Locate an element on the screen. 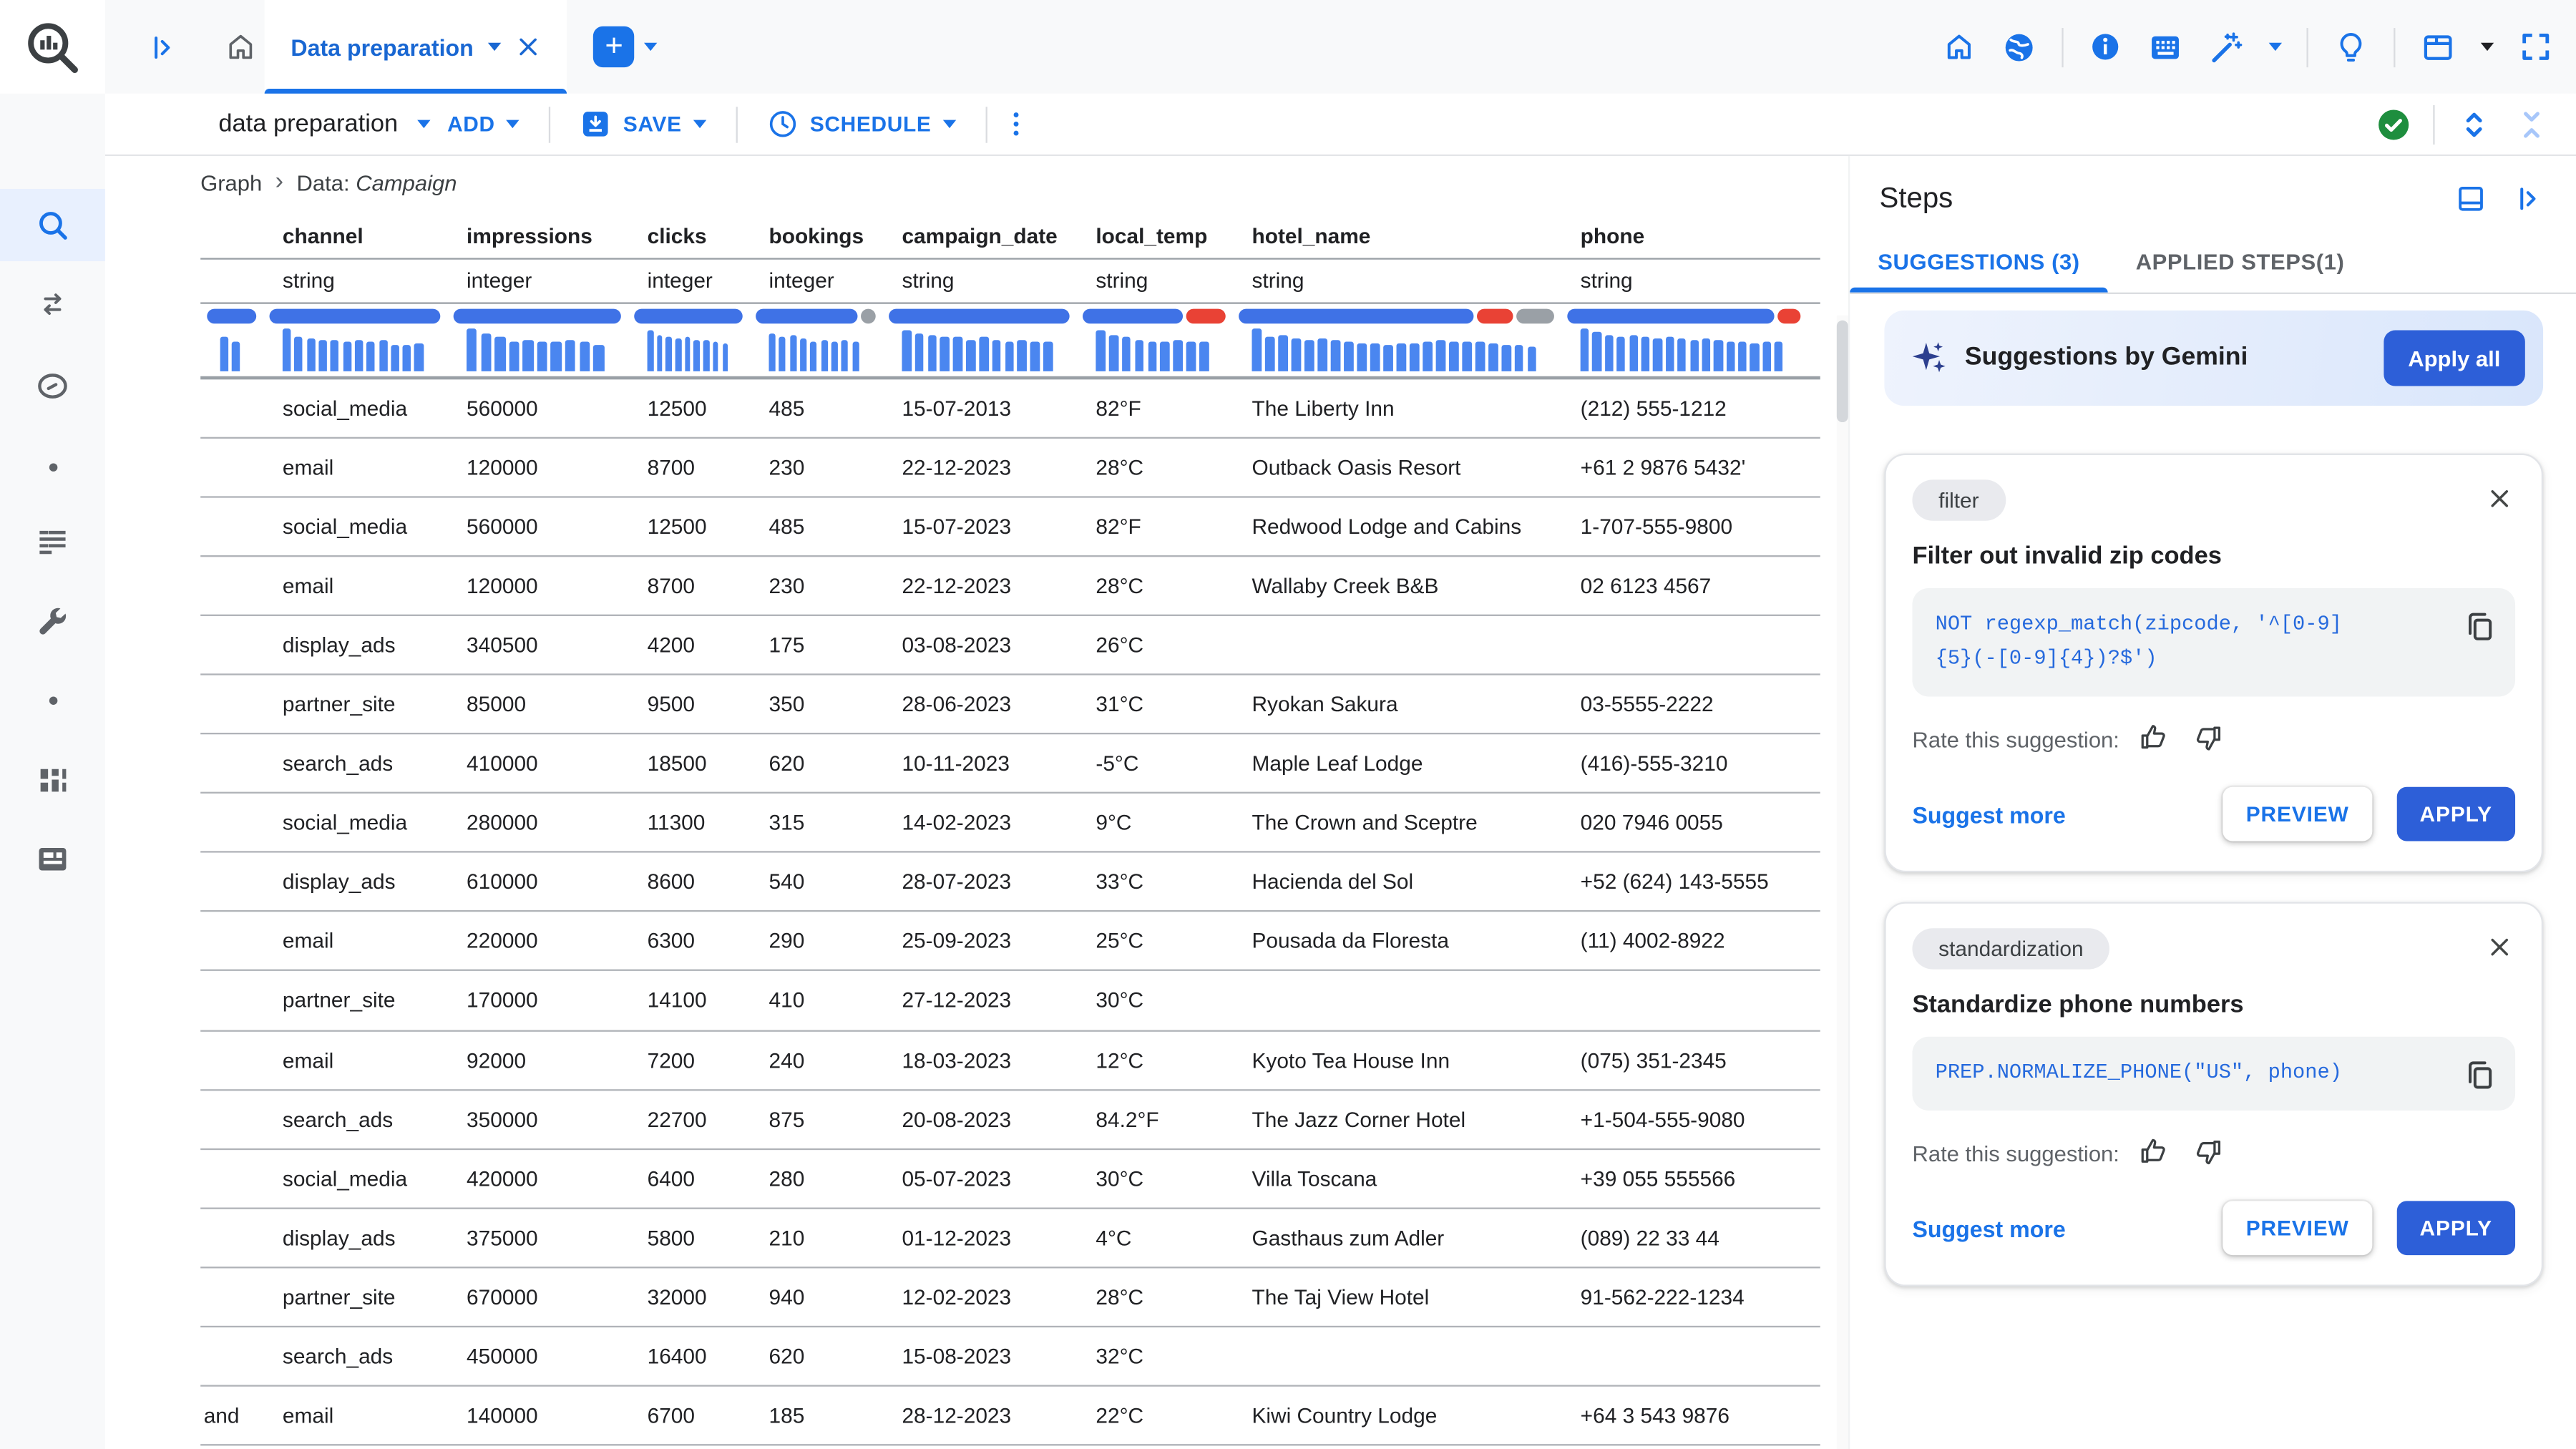 Image resolution: width=2576 pixels, height=1449 pixels. table-cell: Kyoto Tea House Inn is located at coordinates (1396, 1060).